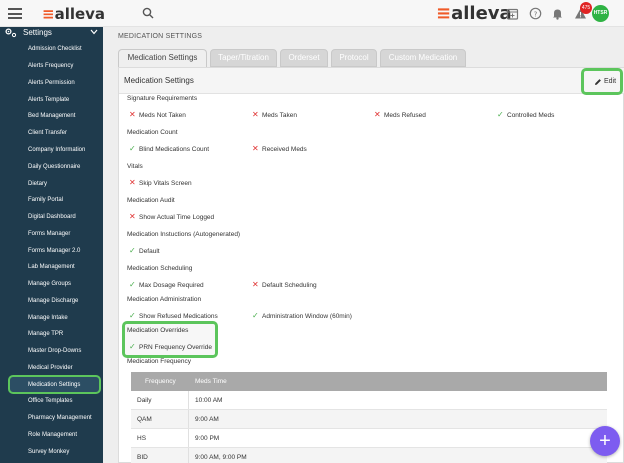  What do you see at coordinates (50, 368) in the screenshot?
I see `sidebar-item-medical-provider: Medical Provider` at bounding box center [50, 368].